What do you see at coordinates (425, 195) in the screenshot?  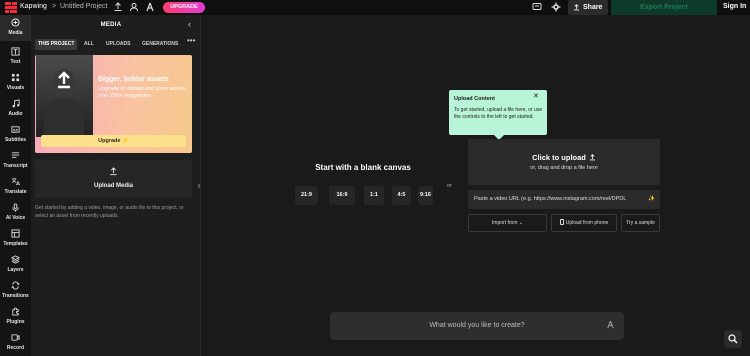 I see `ratio-button-9-16: 9:16` at bounding box center [425, 195].